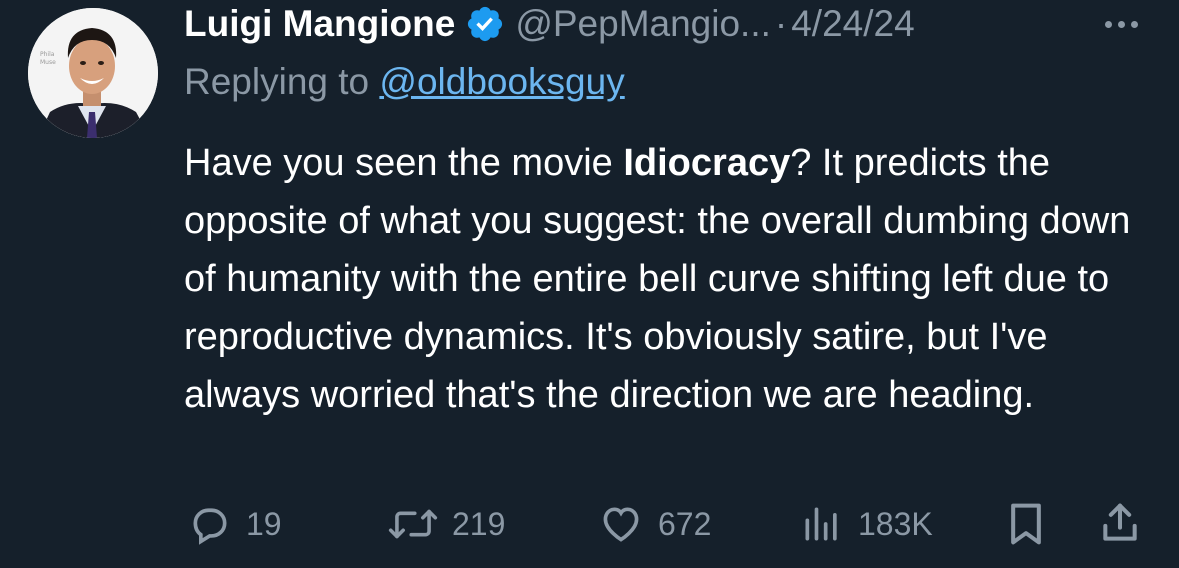 The width and height of the screenshot is (1179, 568). I want to click on views-button: 183K, so click(866, 524).